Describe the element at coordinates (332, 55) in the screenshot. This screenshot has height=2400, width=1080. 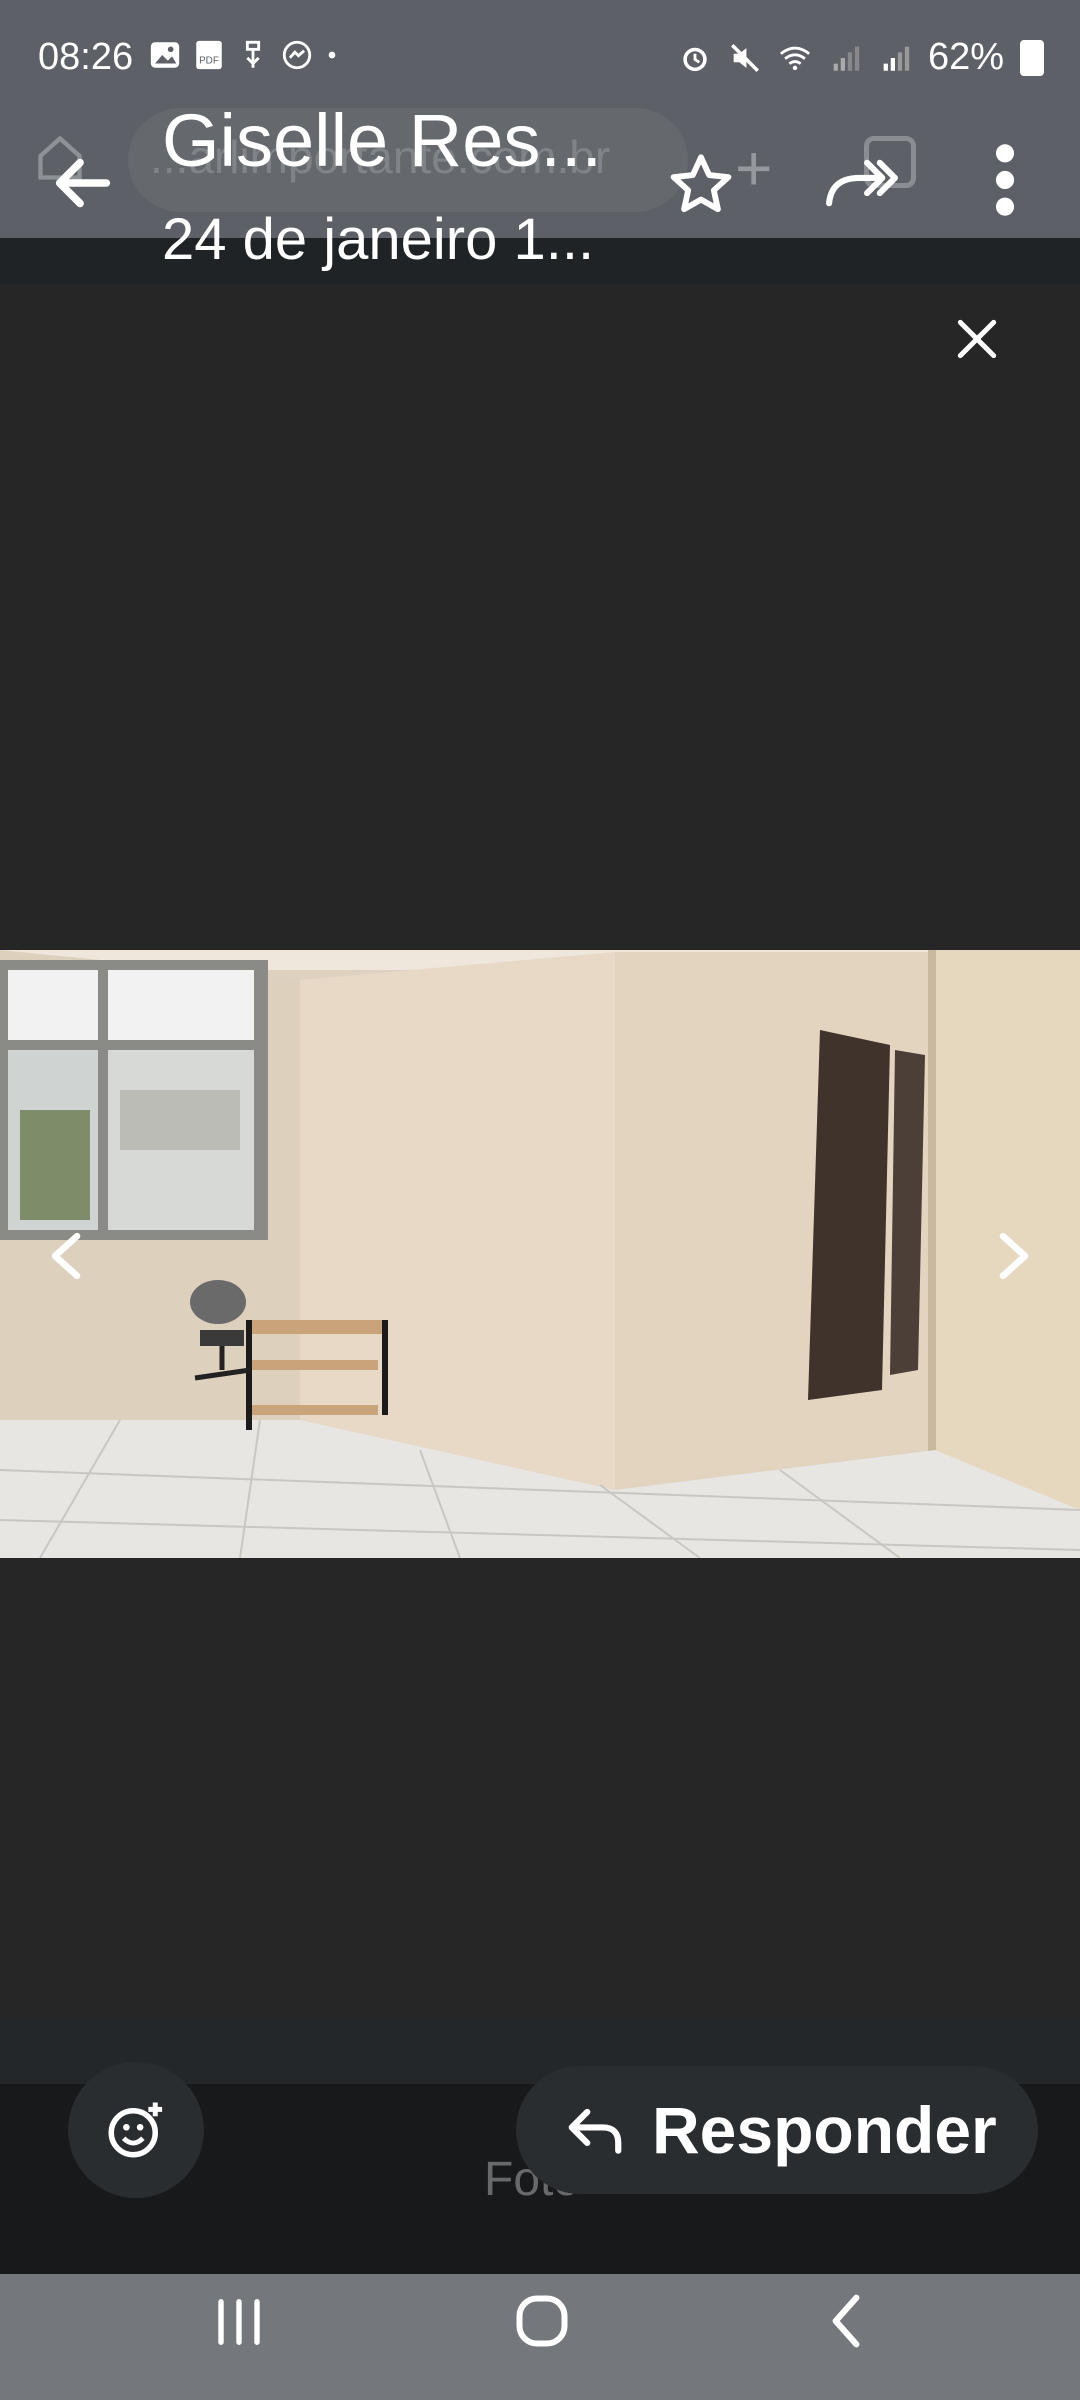
I see `dot-icon` at that location.